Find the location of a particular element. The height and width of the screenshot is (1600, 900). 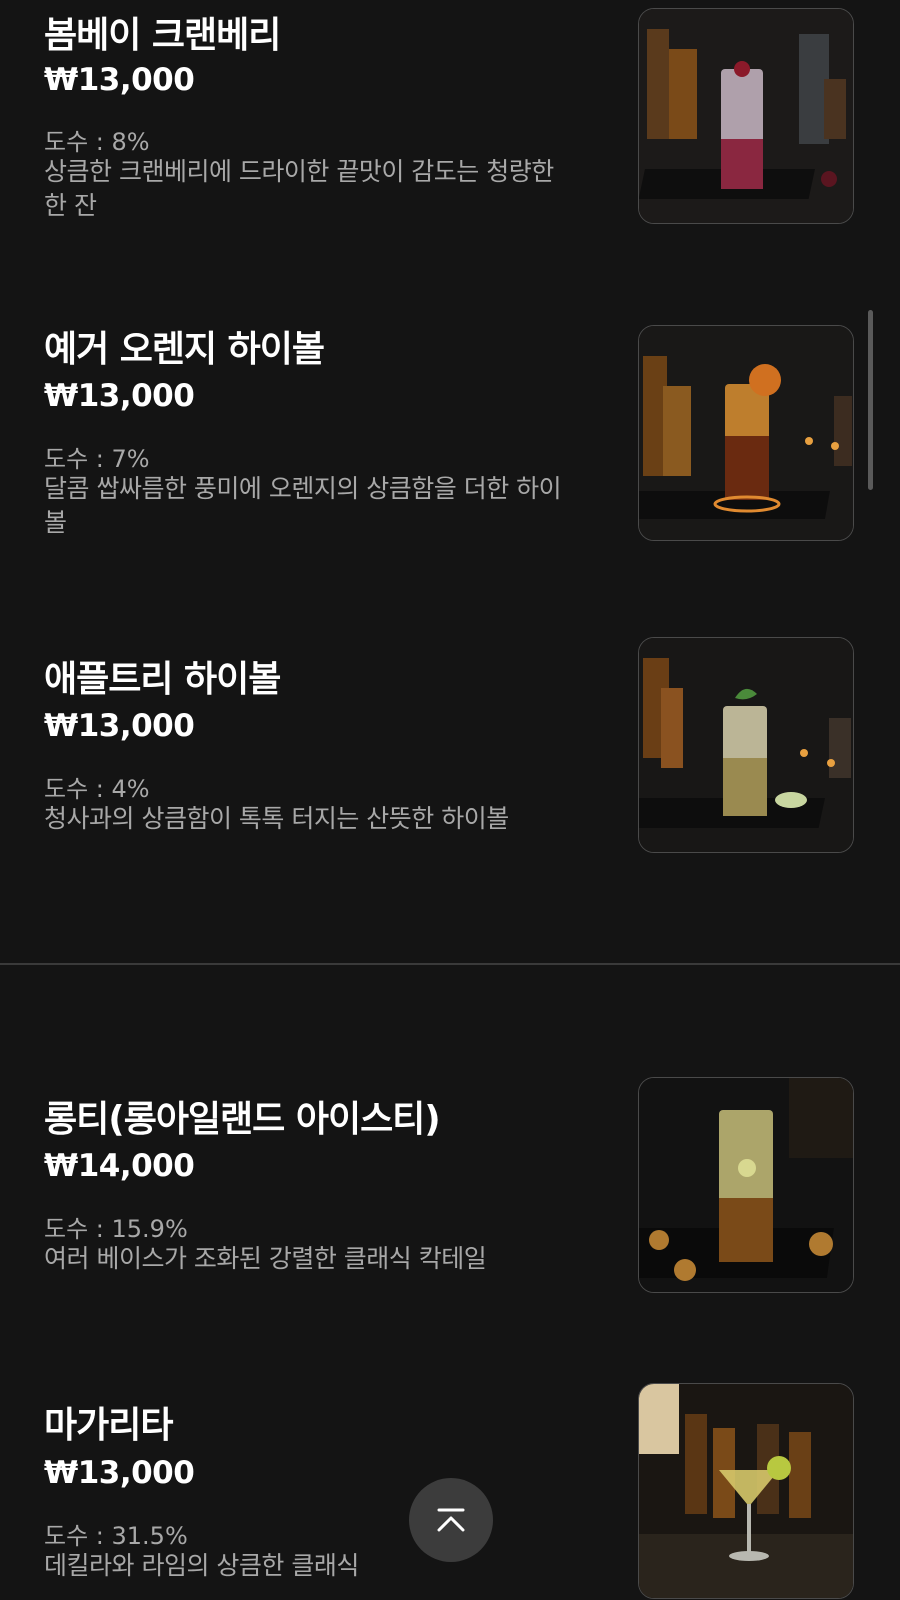

scrollbar-thumb is located at coordinates (870, 400).